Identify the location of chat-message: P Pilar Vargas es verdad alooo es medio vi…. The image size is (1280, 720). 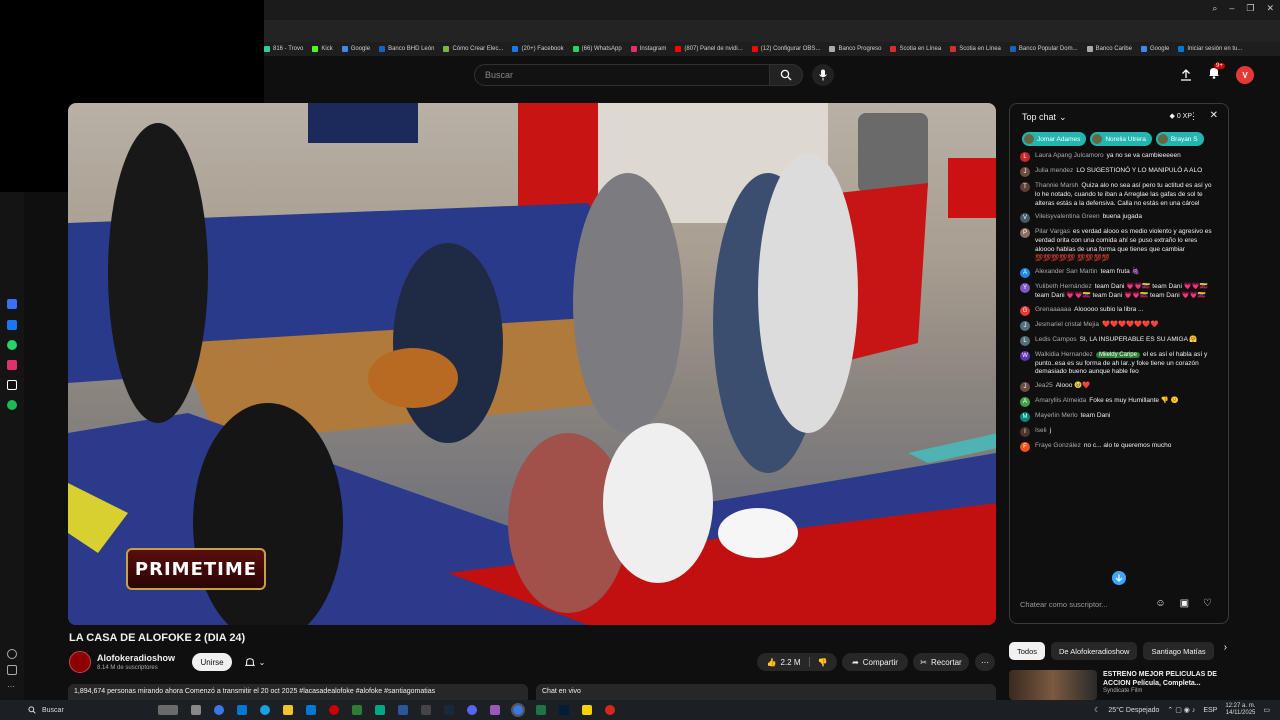
(1119, 245).